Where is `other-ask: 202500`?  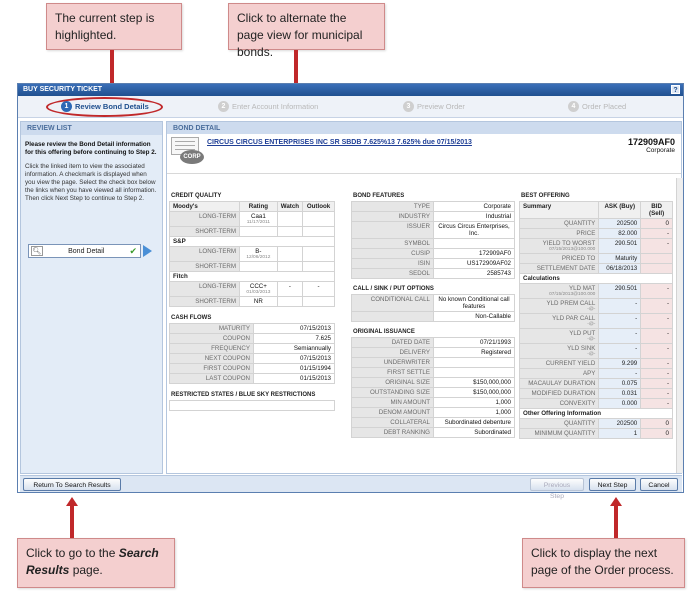
other-ask: 202500 is located at coordinates (620, 423).